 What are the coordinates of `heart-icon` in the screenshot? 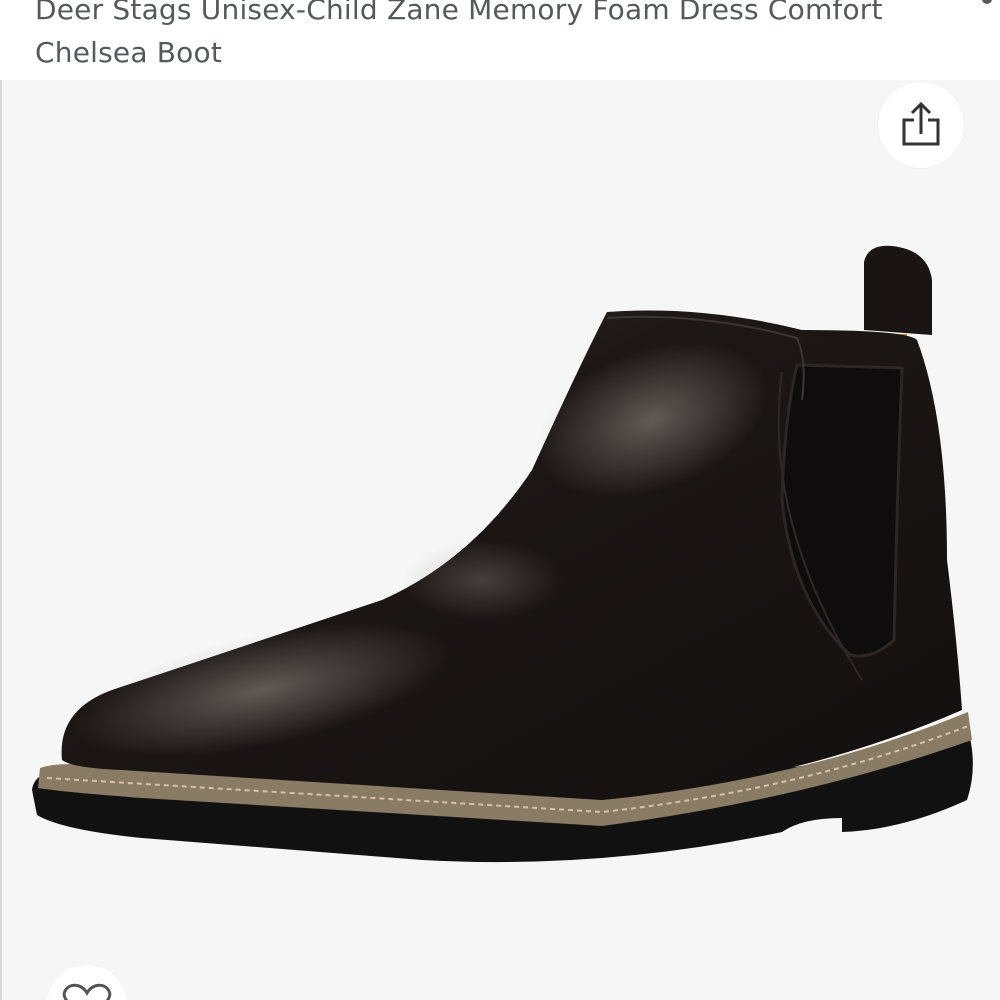 It's located at (87, 991).